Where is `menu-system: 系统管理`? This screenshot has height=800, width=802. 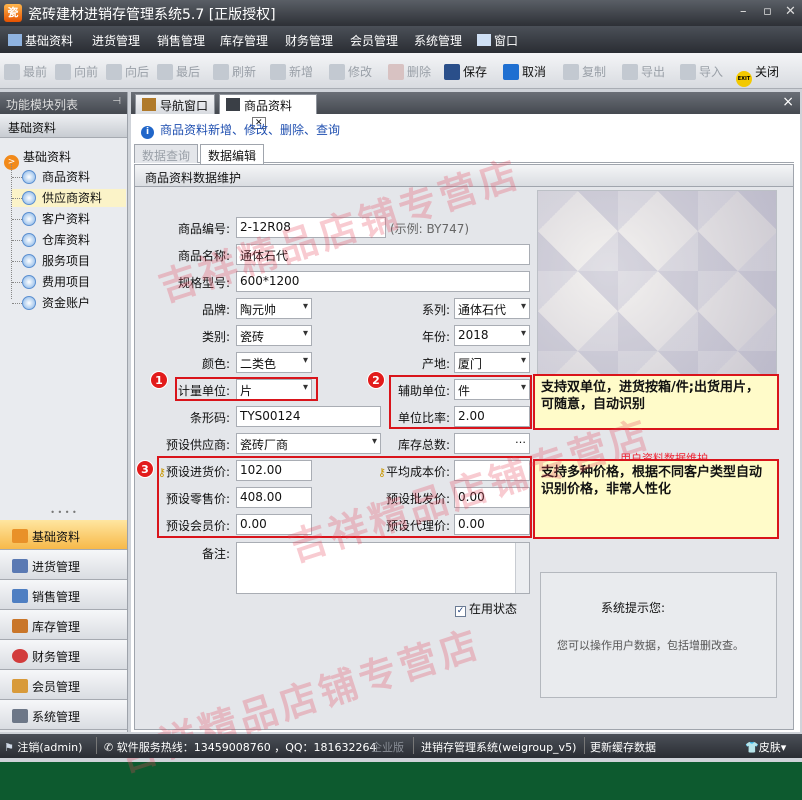 menu-system: 系统管理 is located at coordinates (438, 40).